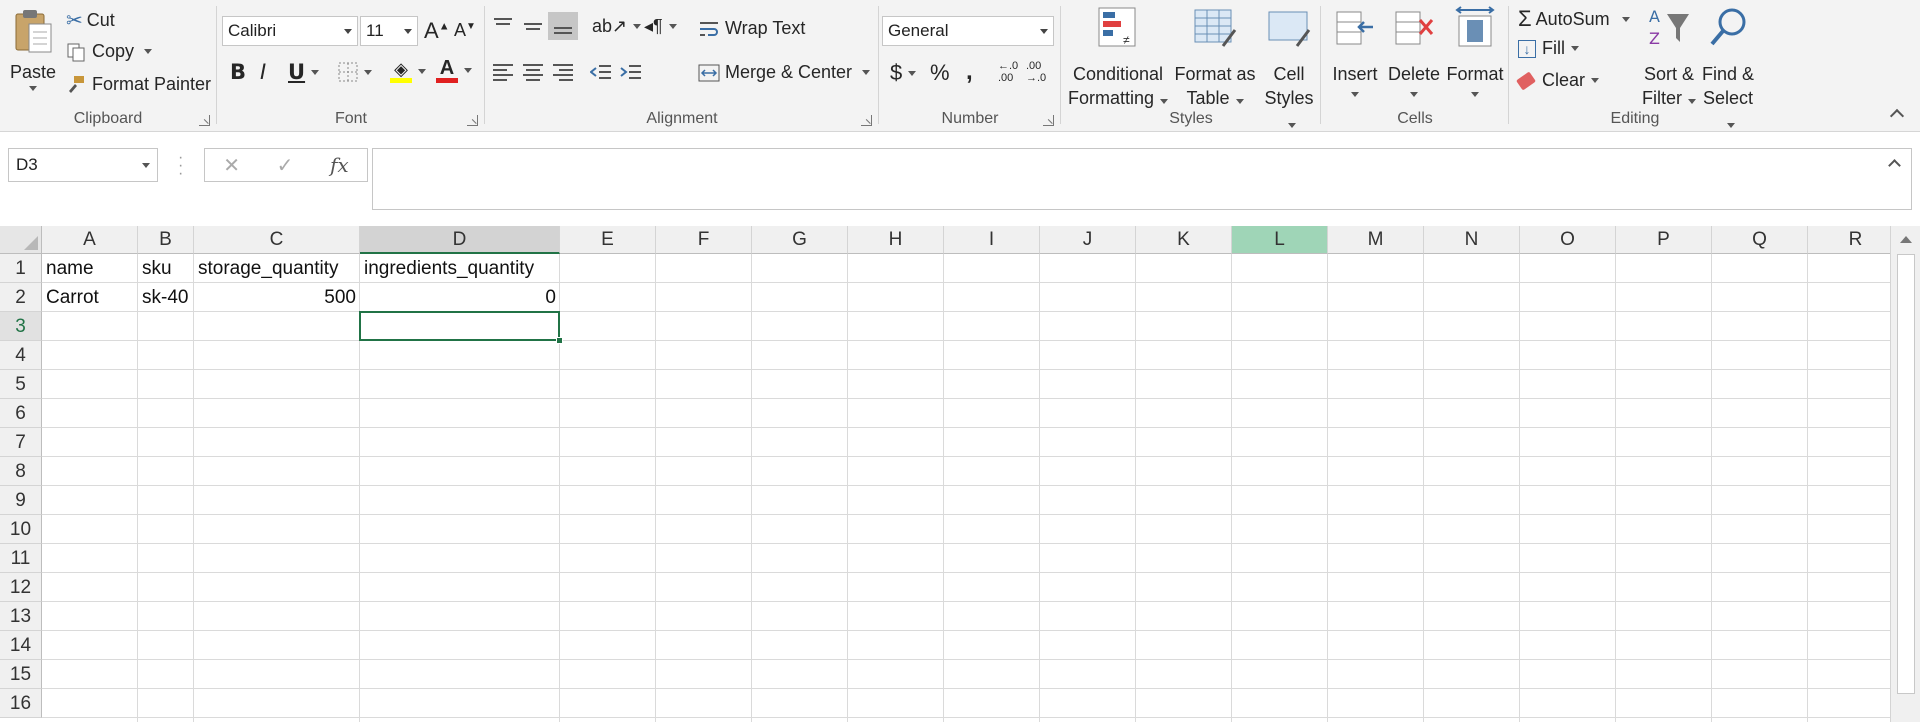 The image size is (1920, 722). I want to click on increase-indent-button, so click(631, 72).